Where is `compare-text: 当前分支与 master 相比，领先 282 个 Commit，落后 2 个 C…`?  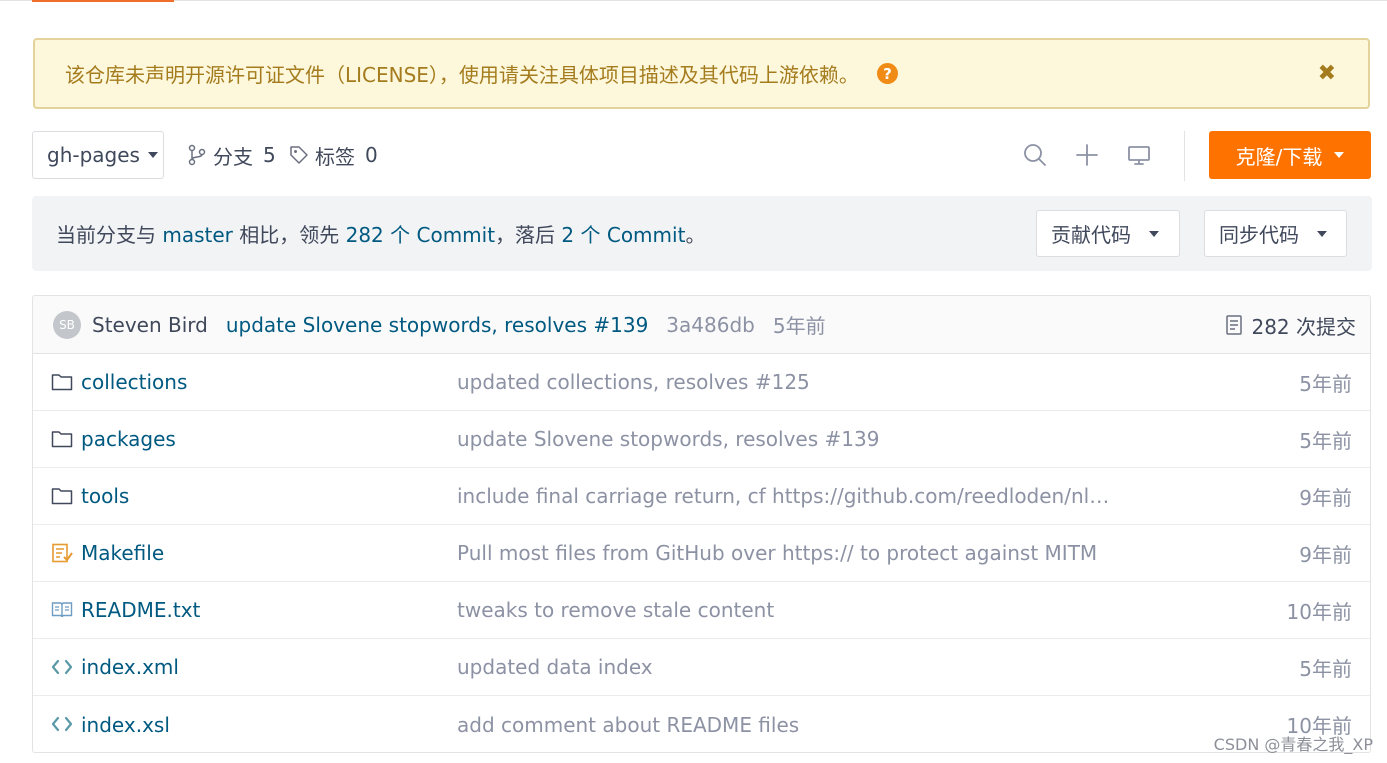 compare-text: 当前分支与 master 相比，领先 282 个 Commit，落后 2 个 C… is located at coordinates (380, 233).